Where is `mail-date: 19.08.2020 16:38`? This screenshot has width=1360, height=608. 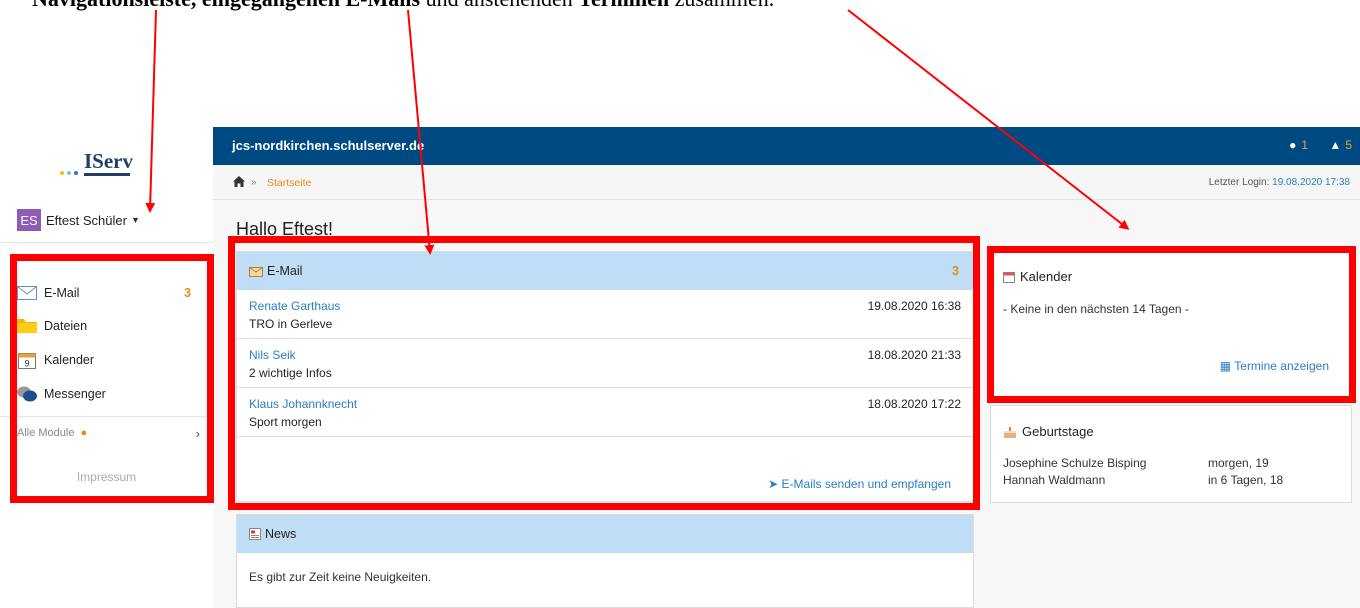 mail-date: 19.08.2020 16:38 is located at coordinates (914, 306).